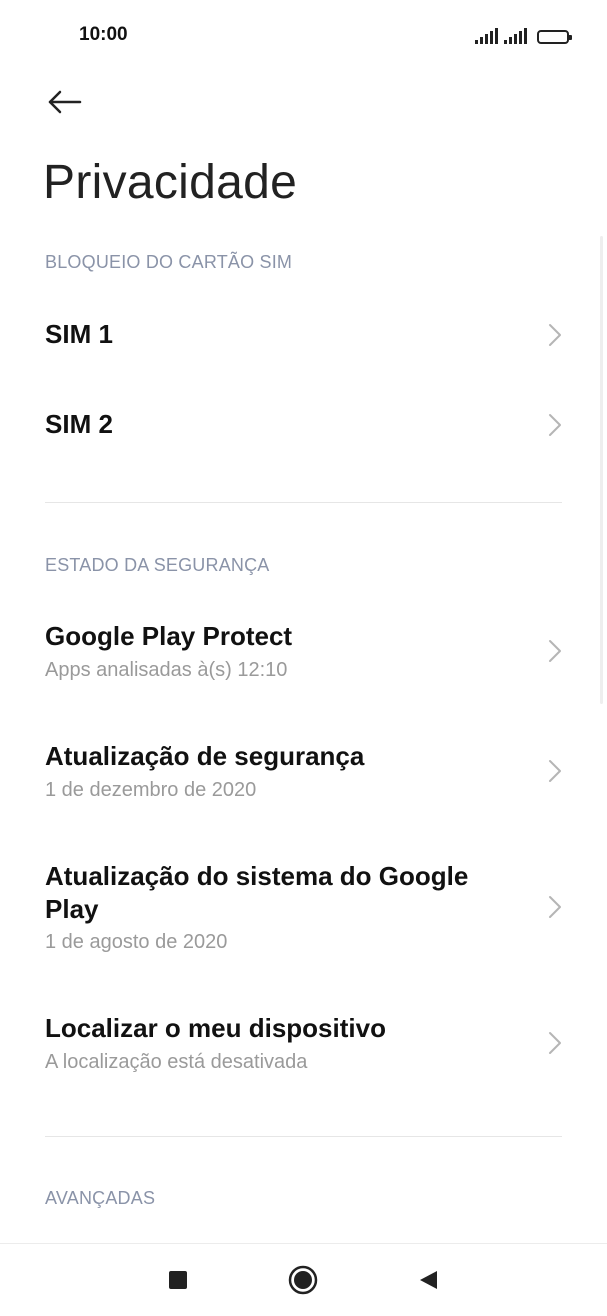  What do you see at coordinates (215, 1028) in the screenshot?
I see `list-item-title: Localizar o meu dispositivo` at bounding box center [215, 1028].